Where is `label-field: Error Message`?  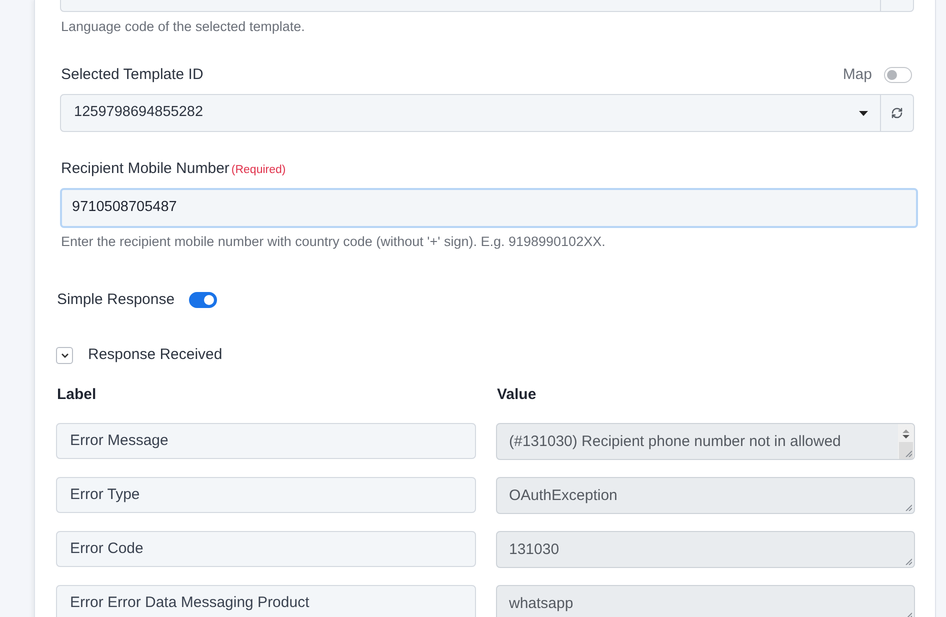
label-field: Error Message is located at coordinates (266, 441).